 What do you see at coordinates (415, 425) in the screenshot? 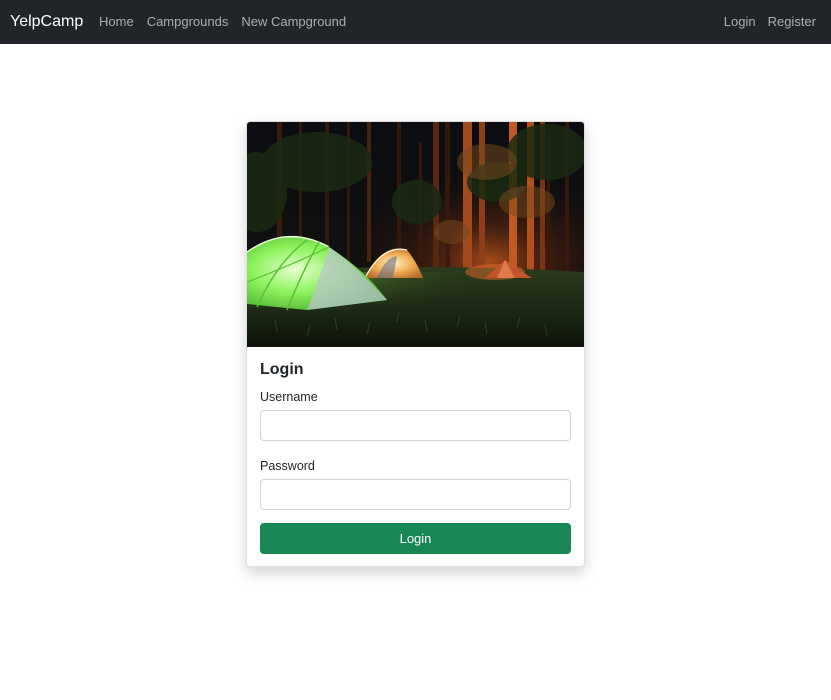
I see `username-input` at bounding box center [415, 425].